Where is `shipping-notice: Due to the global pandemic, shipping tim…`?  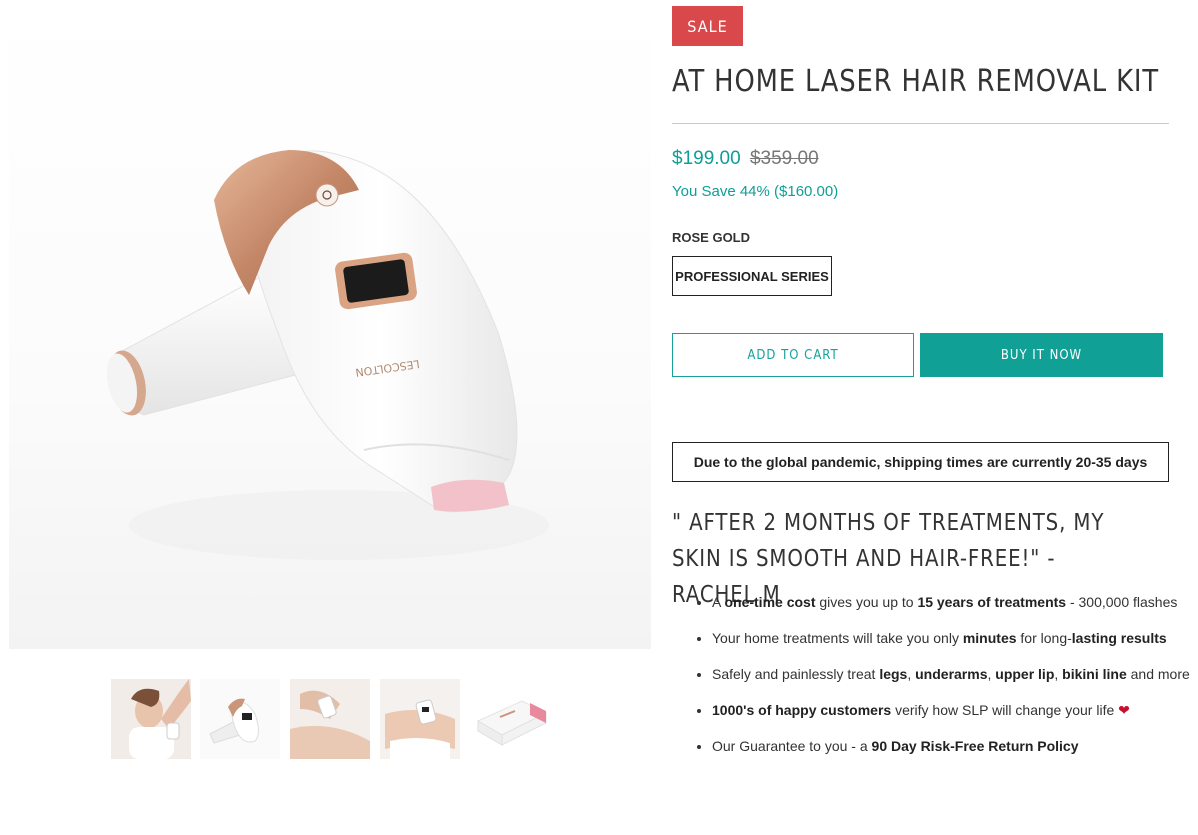 shipping-notice: Due to the global pandemic, shipping tim… is located at coordinates (920, 462).